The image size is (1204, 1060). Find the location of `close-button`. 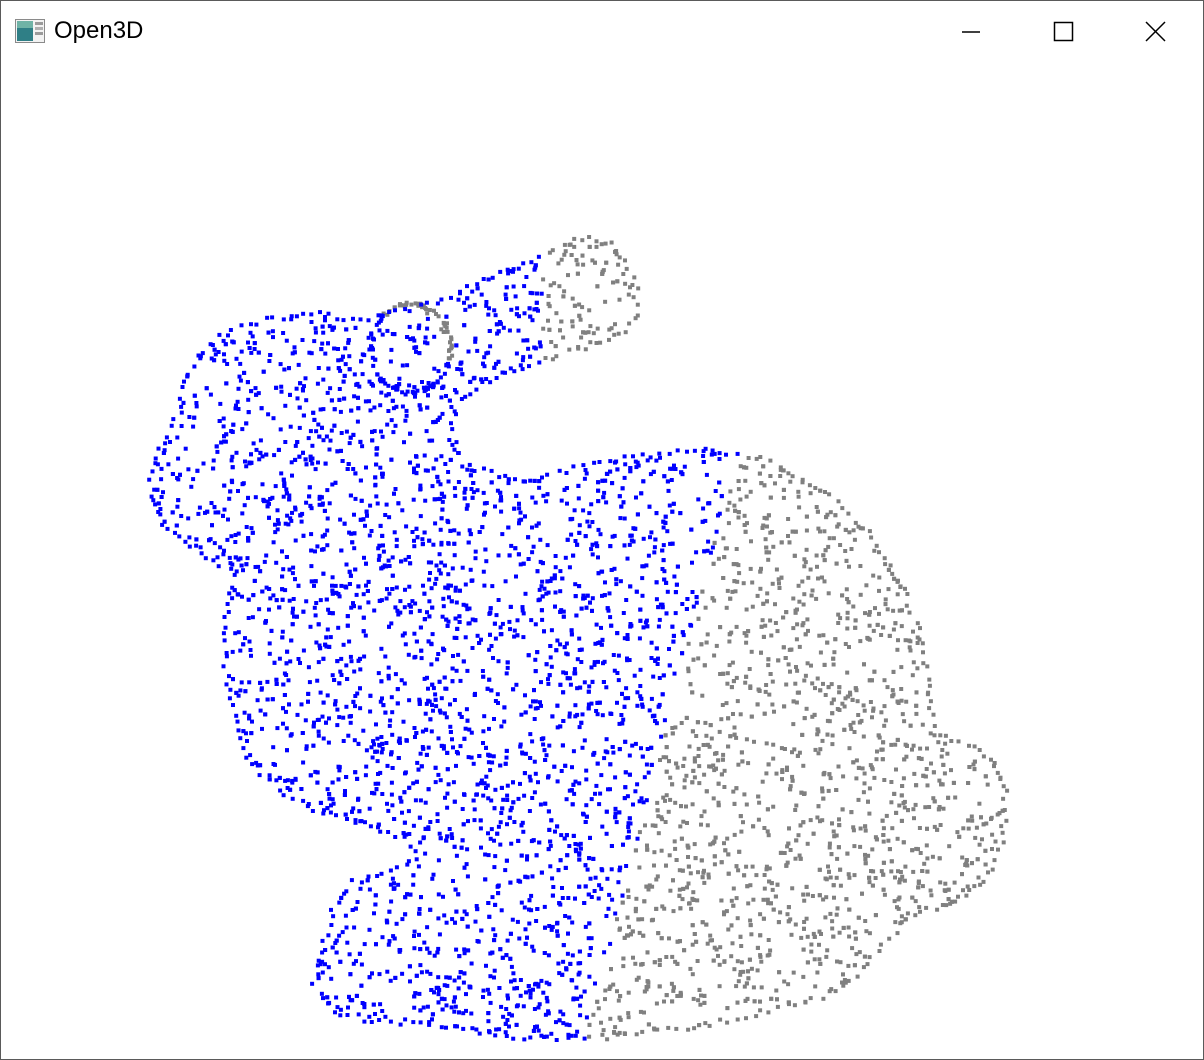

close-button is located at coordinates (1155, 32).